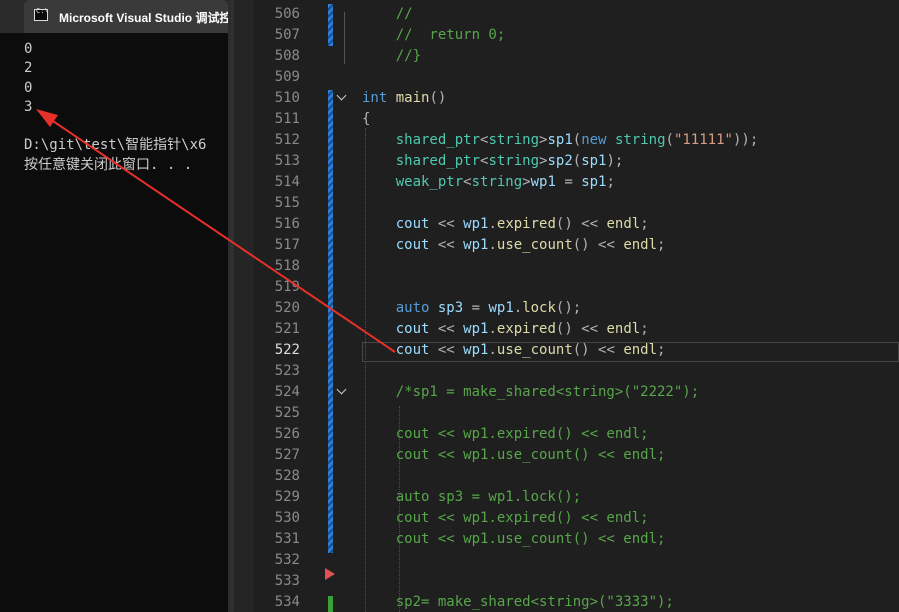  I want to click on code-token: //, so click(387, 14).